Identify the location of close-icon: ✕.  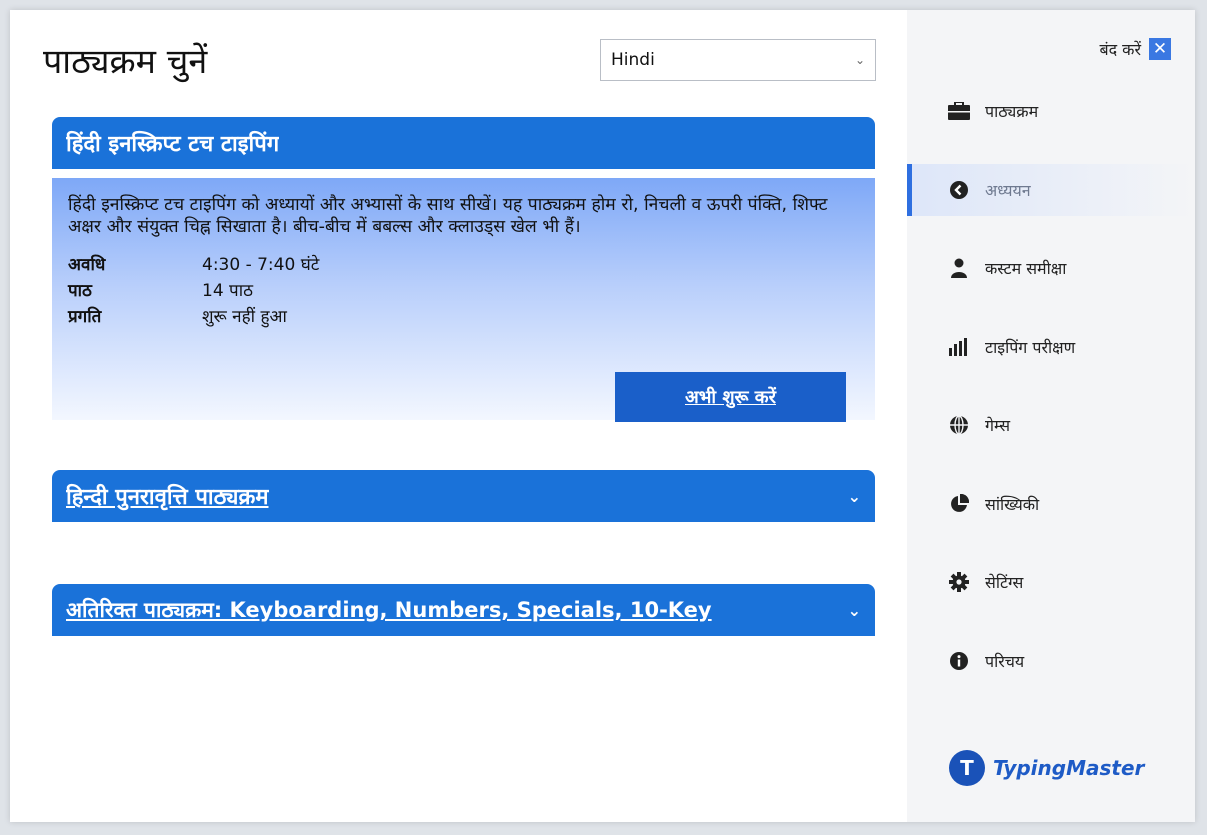
(1160, 49).